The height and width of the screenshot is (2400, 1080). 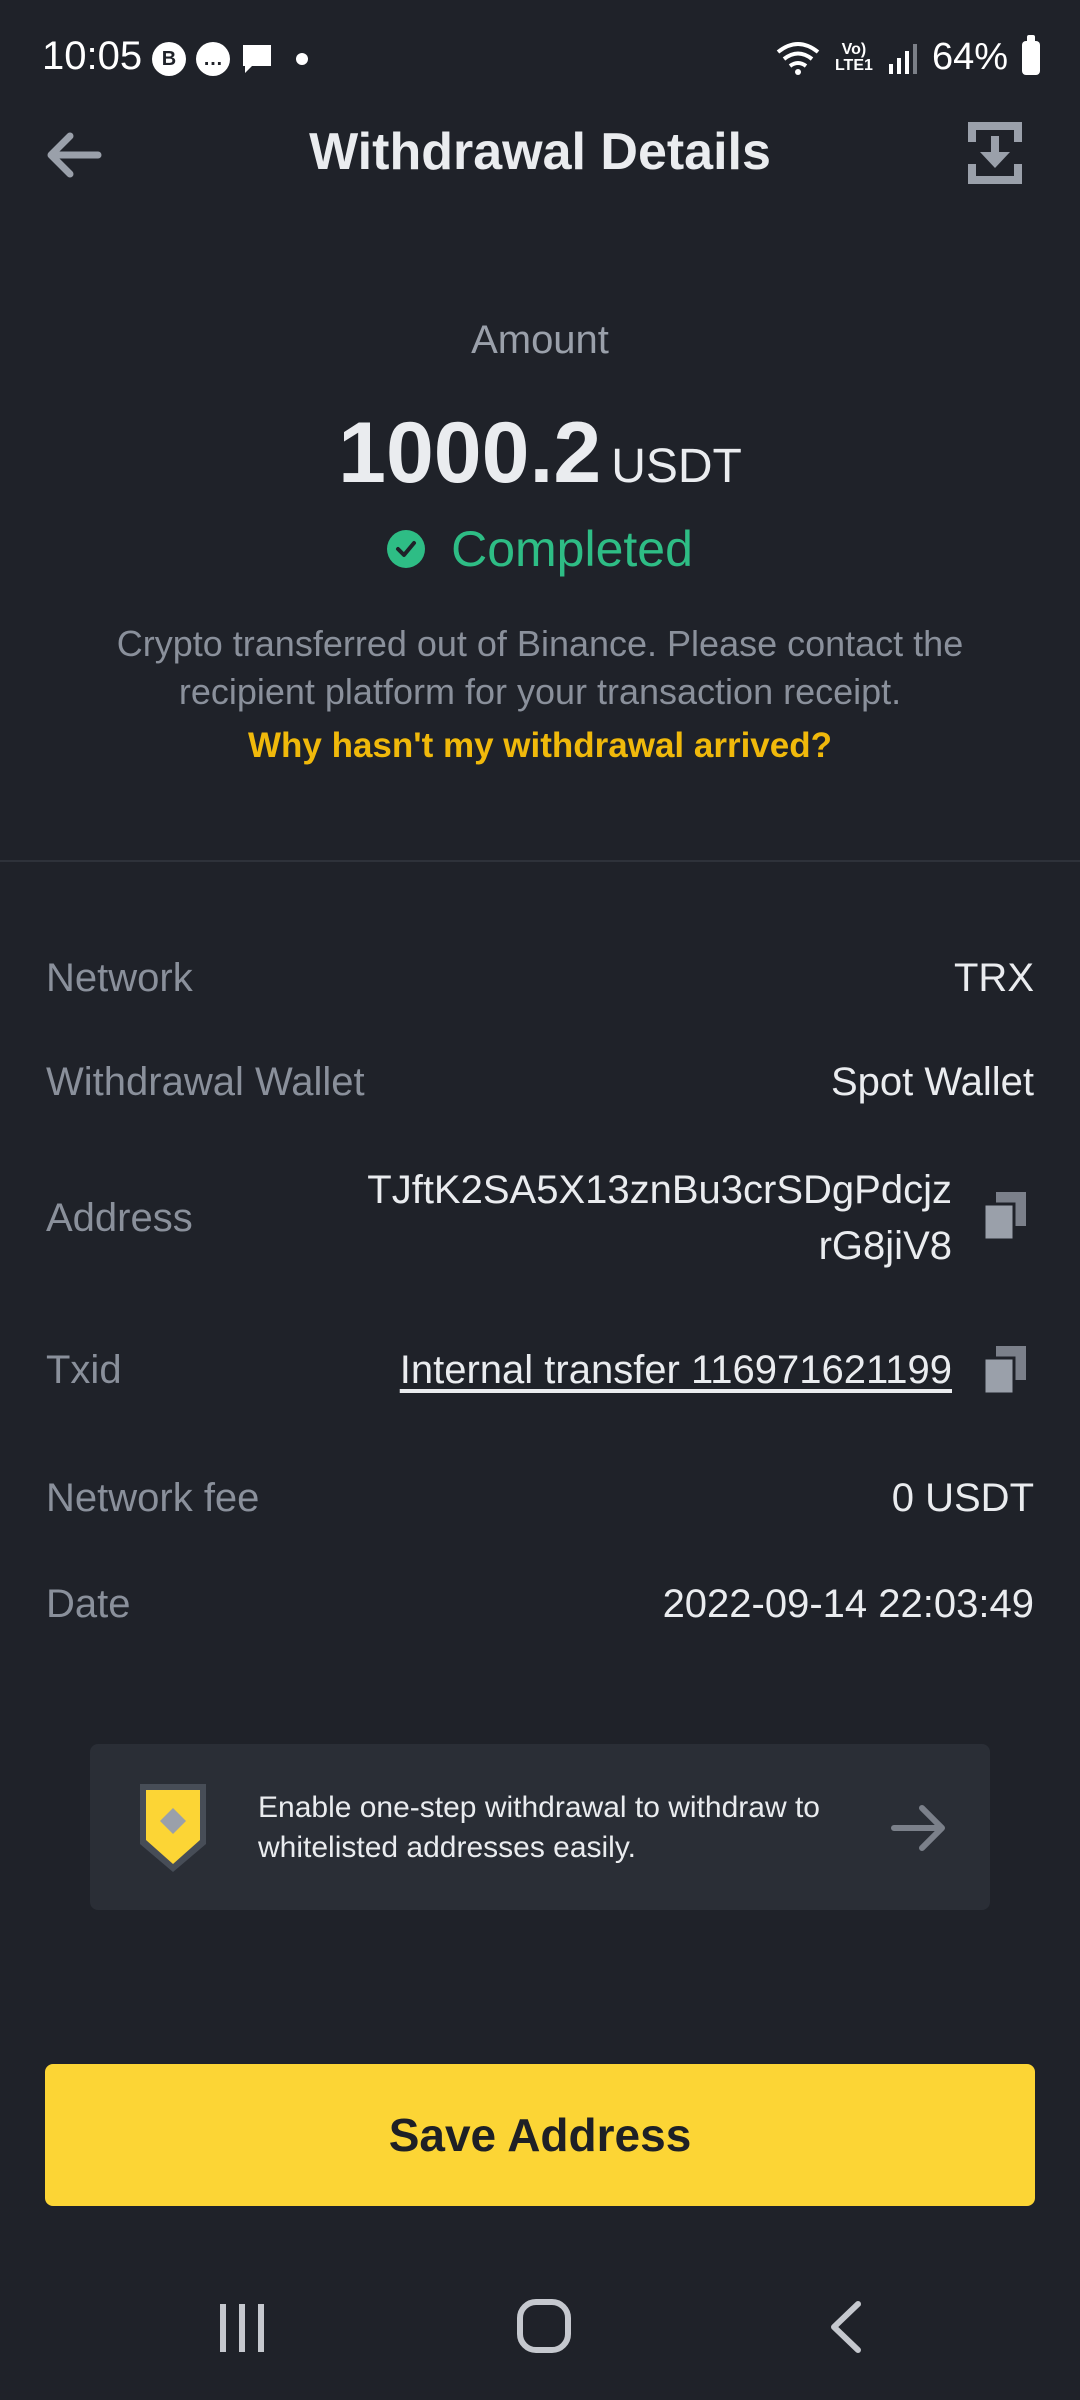 I want to click on page-title: Withdrawal Details, so click(x=540, y=152).